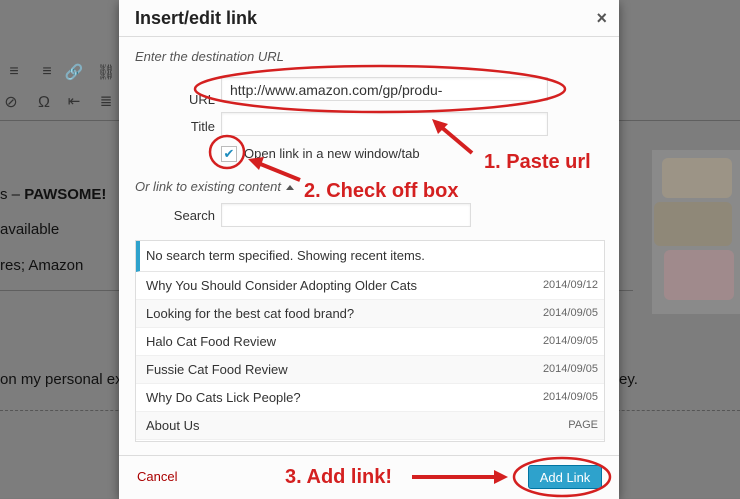 The image size is (740, 499). What do you see at coordinates (30, 229) in the screenshot?
I see `content-line-2: available` at bounding box center [30, 229].